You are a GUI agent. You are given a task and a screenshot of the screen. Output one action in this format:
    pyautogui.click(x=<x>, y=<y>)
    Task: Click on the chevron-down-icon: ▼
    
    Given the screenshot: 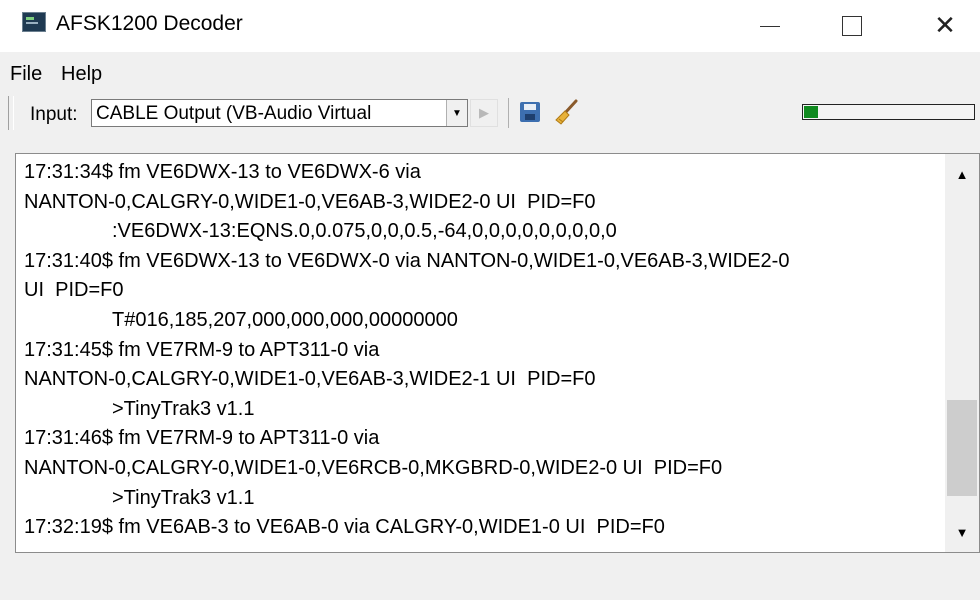 What is the action you would take?
    pyautogui.click(x=456, y=113)
    